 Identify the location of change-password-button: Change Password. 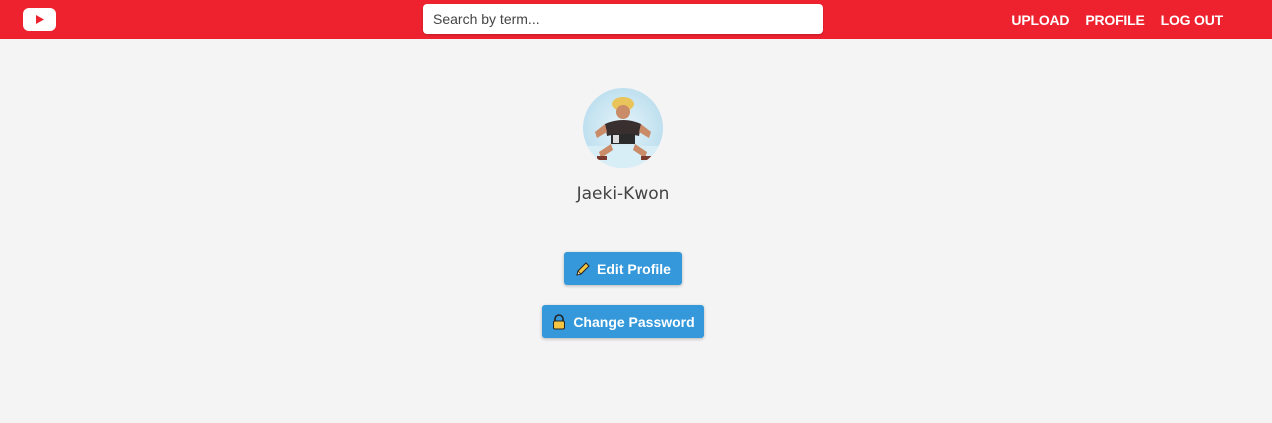
(623, 321).